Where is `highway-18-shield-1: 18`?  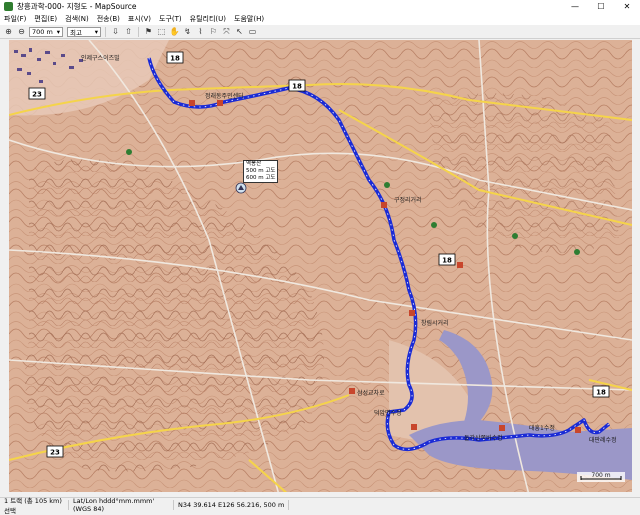 highway-18-shield-1: 18 is located at coordinates (175, 57).